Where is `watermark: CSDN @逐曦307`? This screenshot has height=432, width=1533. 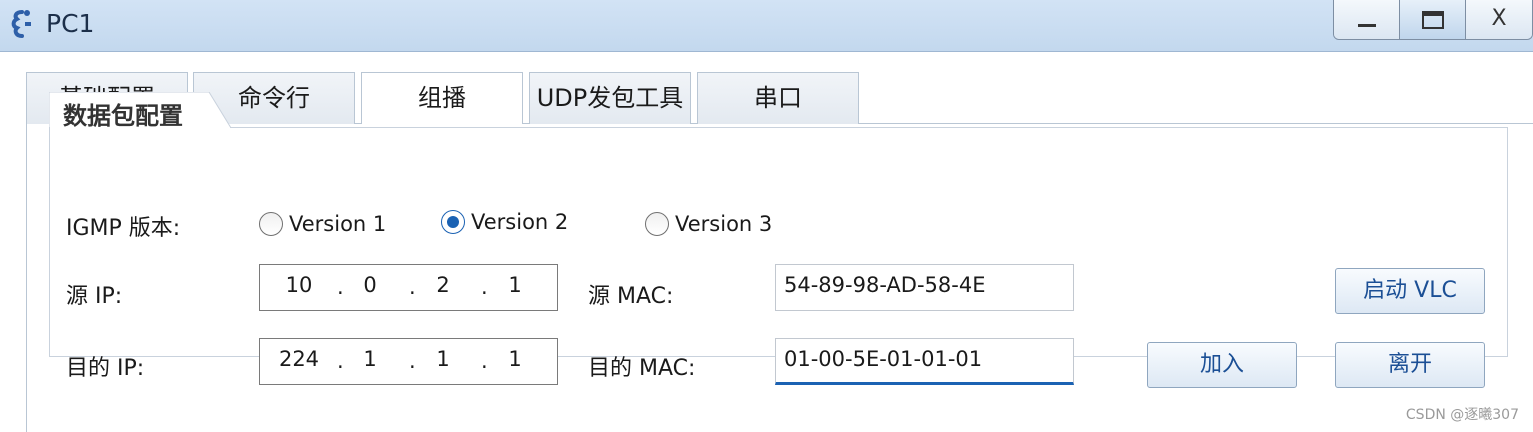
watermark: CSDN @逐曦307 is located at coordinates (1462, 415).